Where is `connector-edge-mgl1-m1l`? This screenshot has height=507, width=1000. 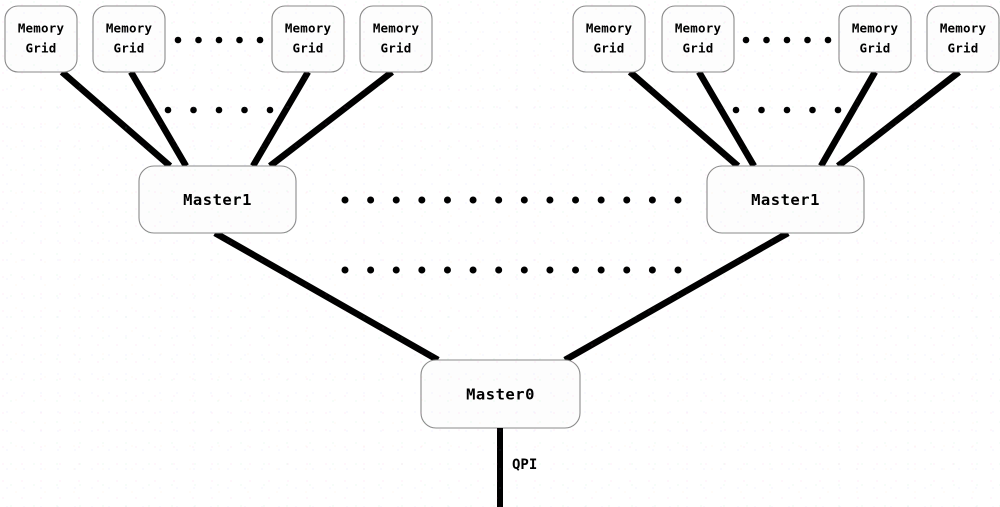
connector-edge-mgl1-m1l is located at coordinates (116, 119).